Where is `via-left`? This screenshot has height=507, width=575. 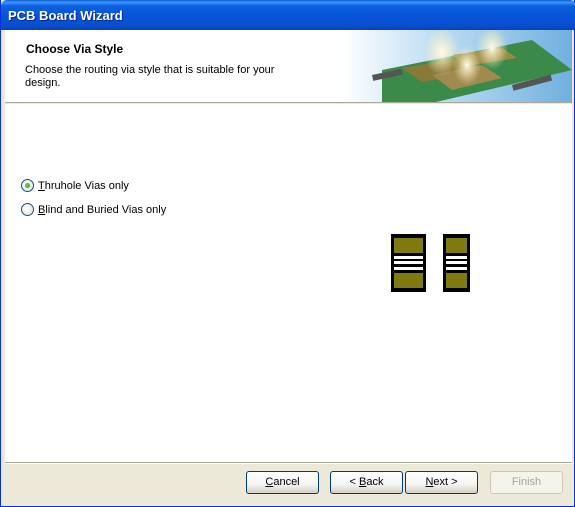 via-left is located at coordinates (408, 263).